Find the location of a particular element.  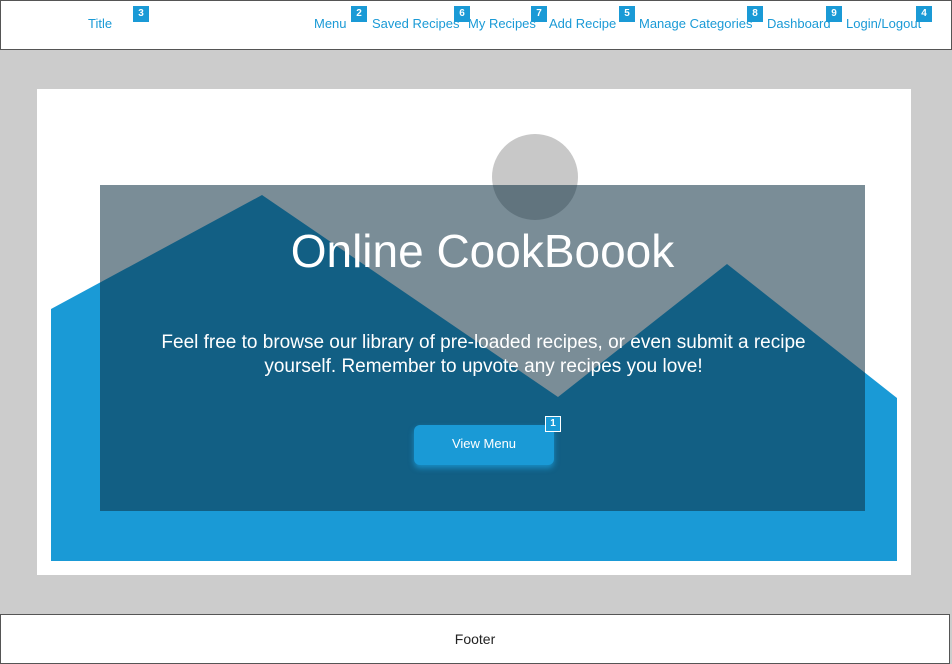

nav-add-recipe-link: Add Recipe is located at coordinates (582, 24).